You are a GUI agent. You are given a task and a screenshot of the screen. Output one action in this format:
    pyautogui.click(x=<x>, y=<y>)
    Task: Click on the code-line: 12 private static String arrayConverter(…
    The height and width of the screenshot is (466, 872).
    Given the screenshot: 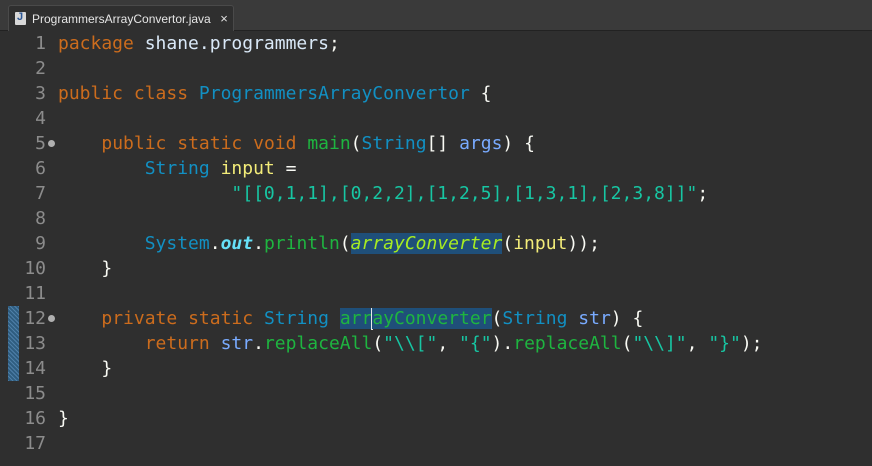 What is the action you would take?
    pyautogui.click(x=436, y=318)
    